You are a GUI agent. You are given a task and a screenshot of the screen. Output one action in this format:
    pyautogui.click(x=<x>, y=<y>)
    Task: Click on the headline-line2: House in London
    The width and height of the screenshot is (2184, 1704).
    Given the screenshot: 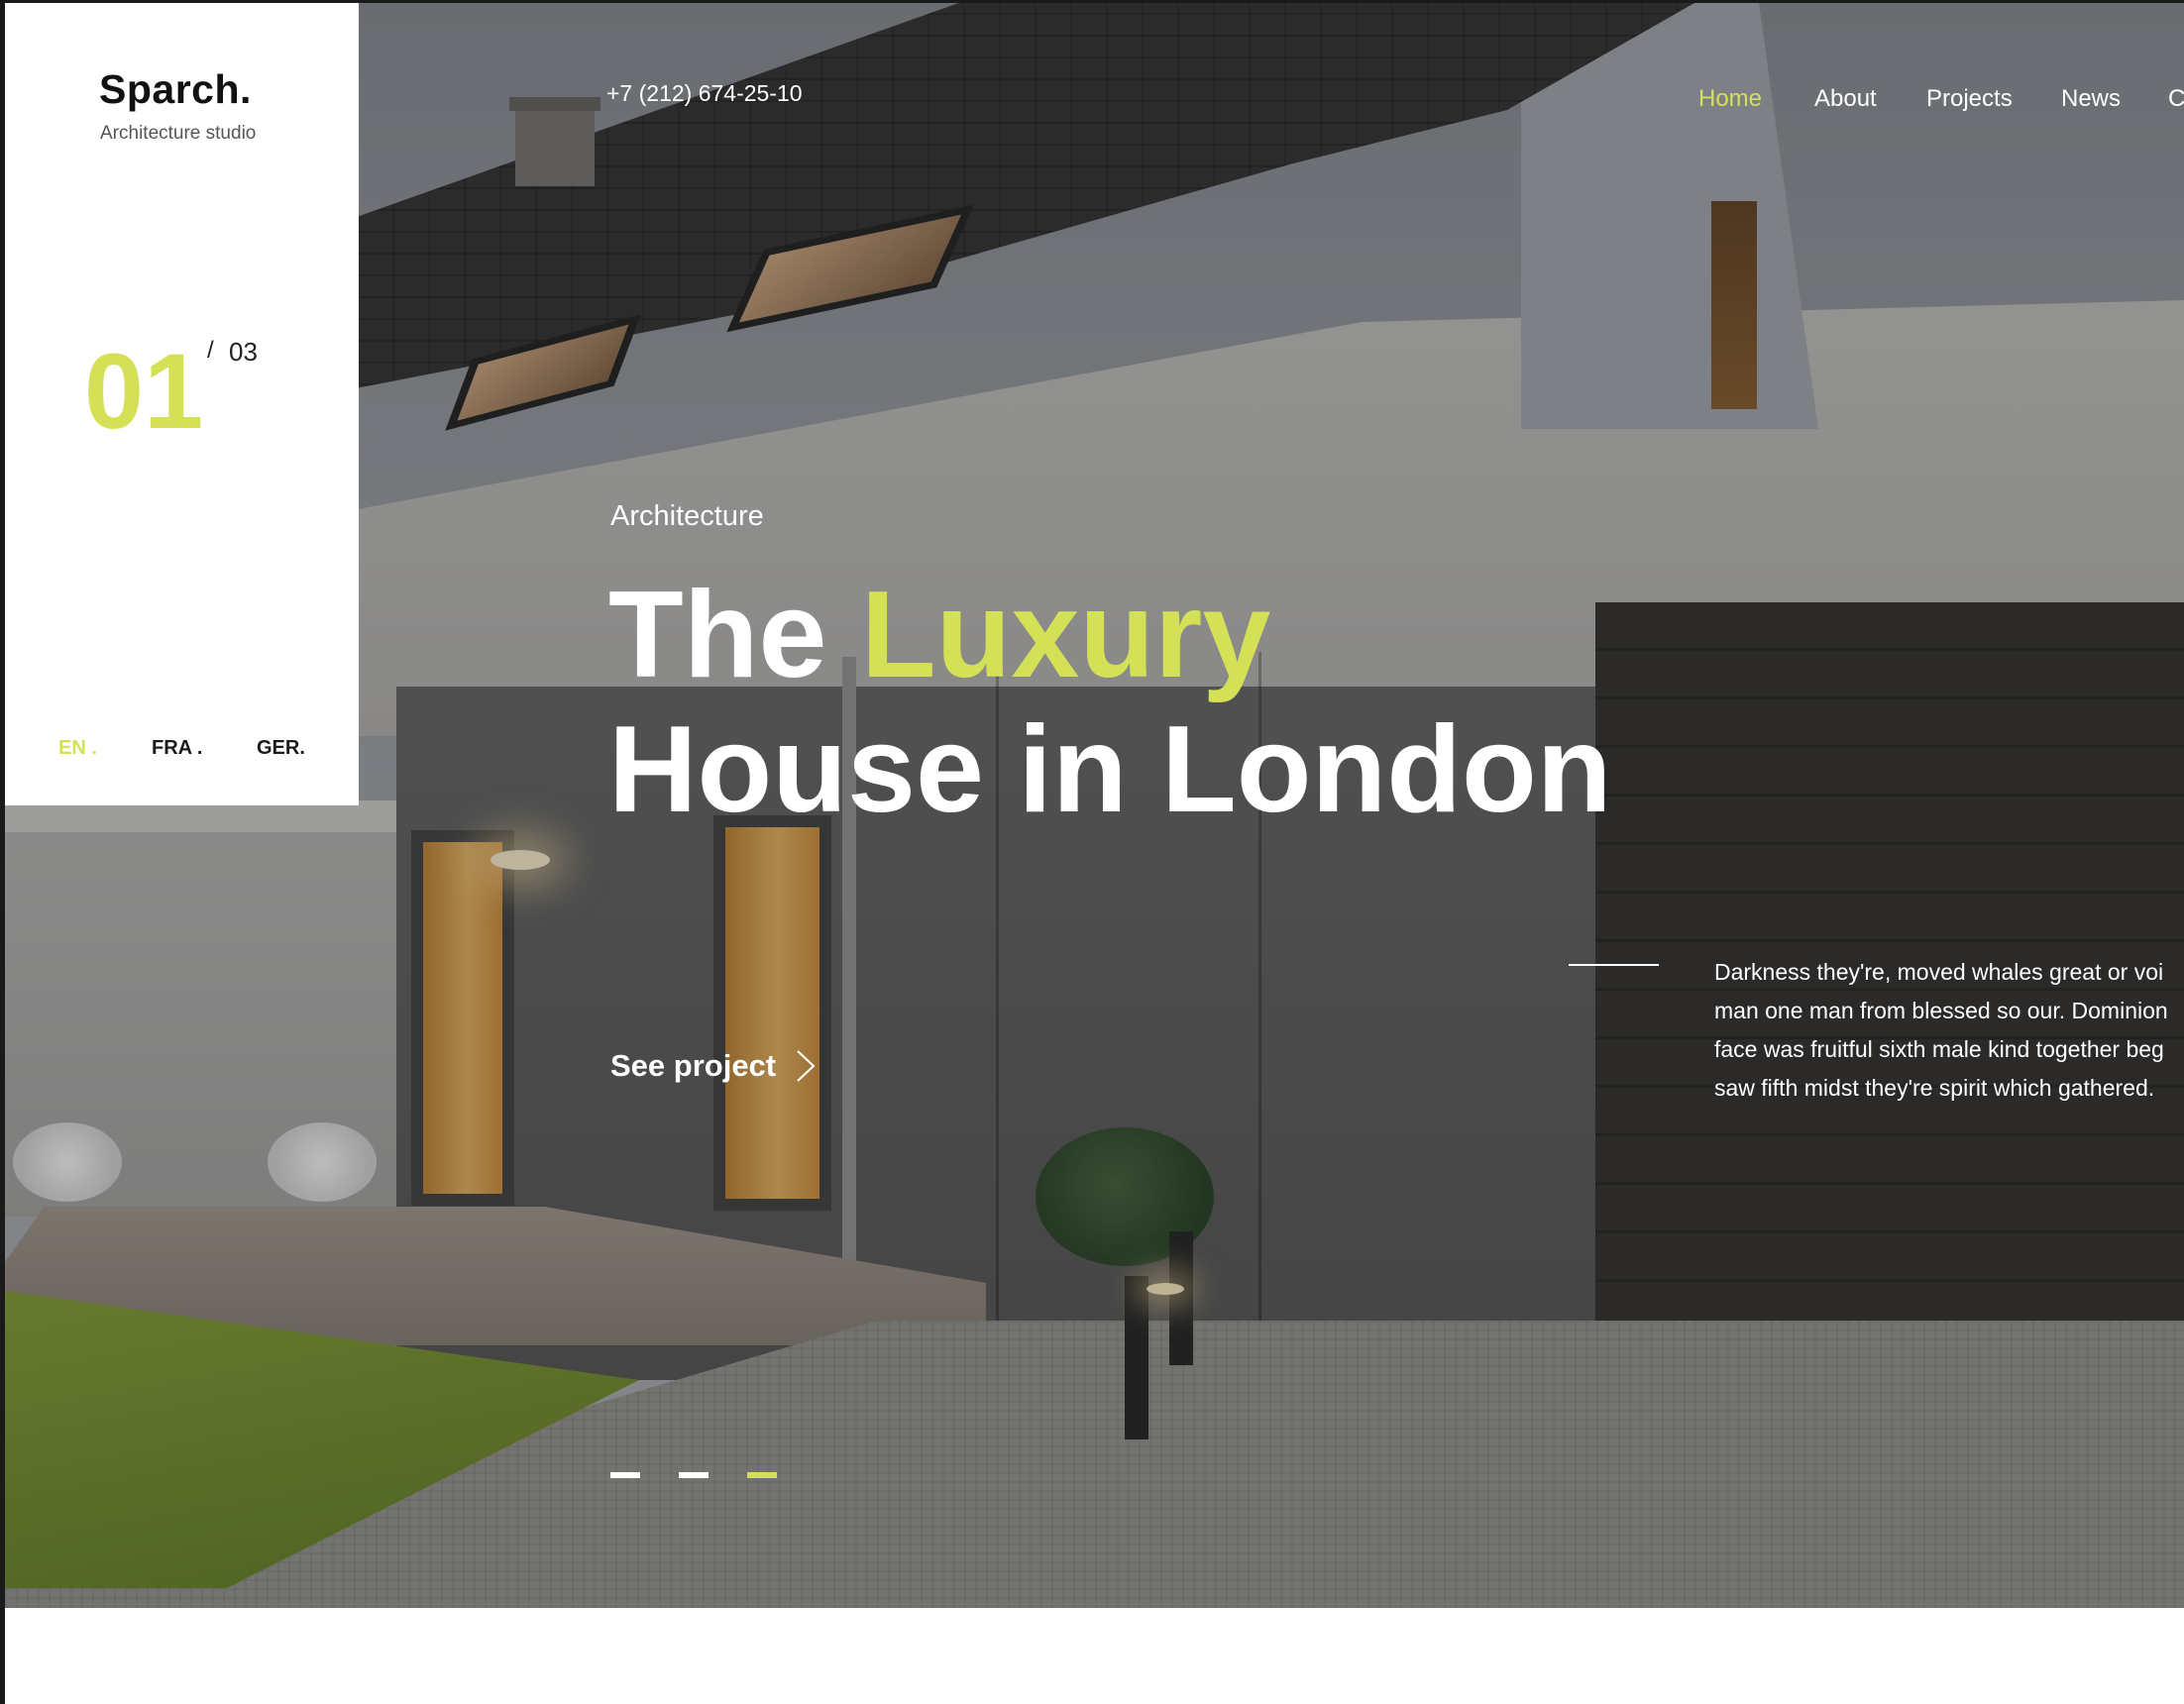 What is the action you would take?
    pyautogui.click(x=1110, y=769)
    